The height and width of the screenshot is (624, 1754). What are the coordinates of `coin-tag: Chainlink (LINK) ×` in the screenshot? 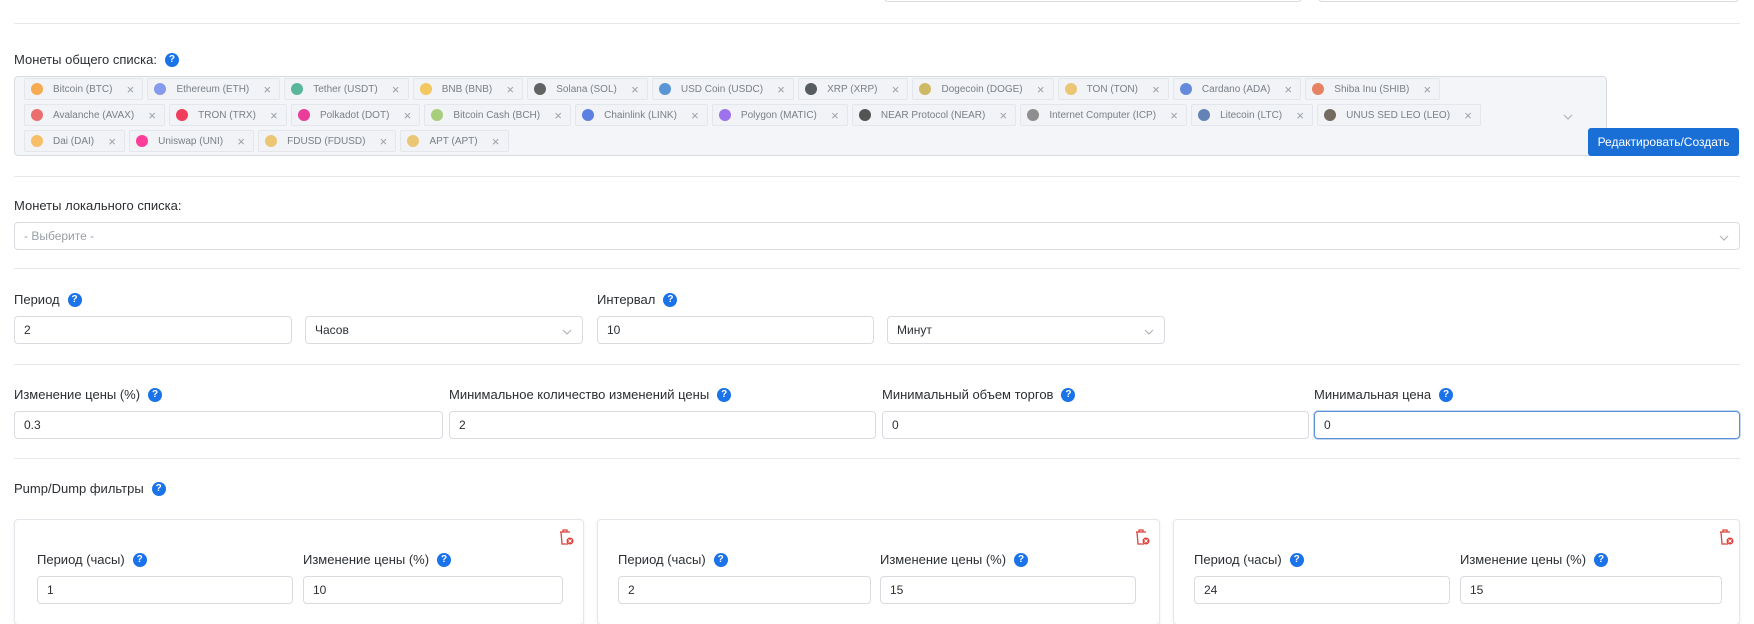 It's located at (641, 115).